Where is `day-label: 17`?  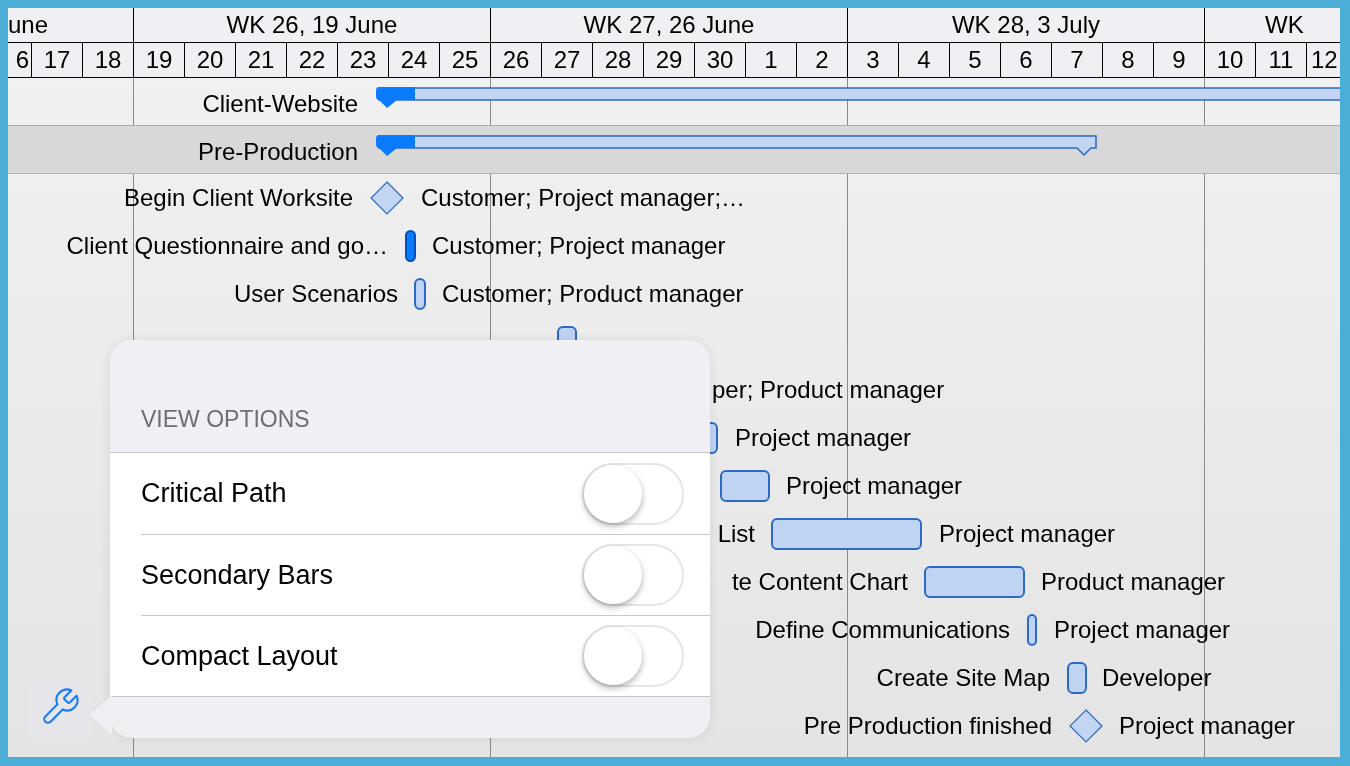
day-label: 17 is located at coordinates (56, 60).